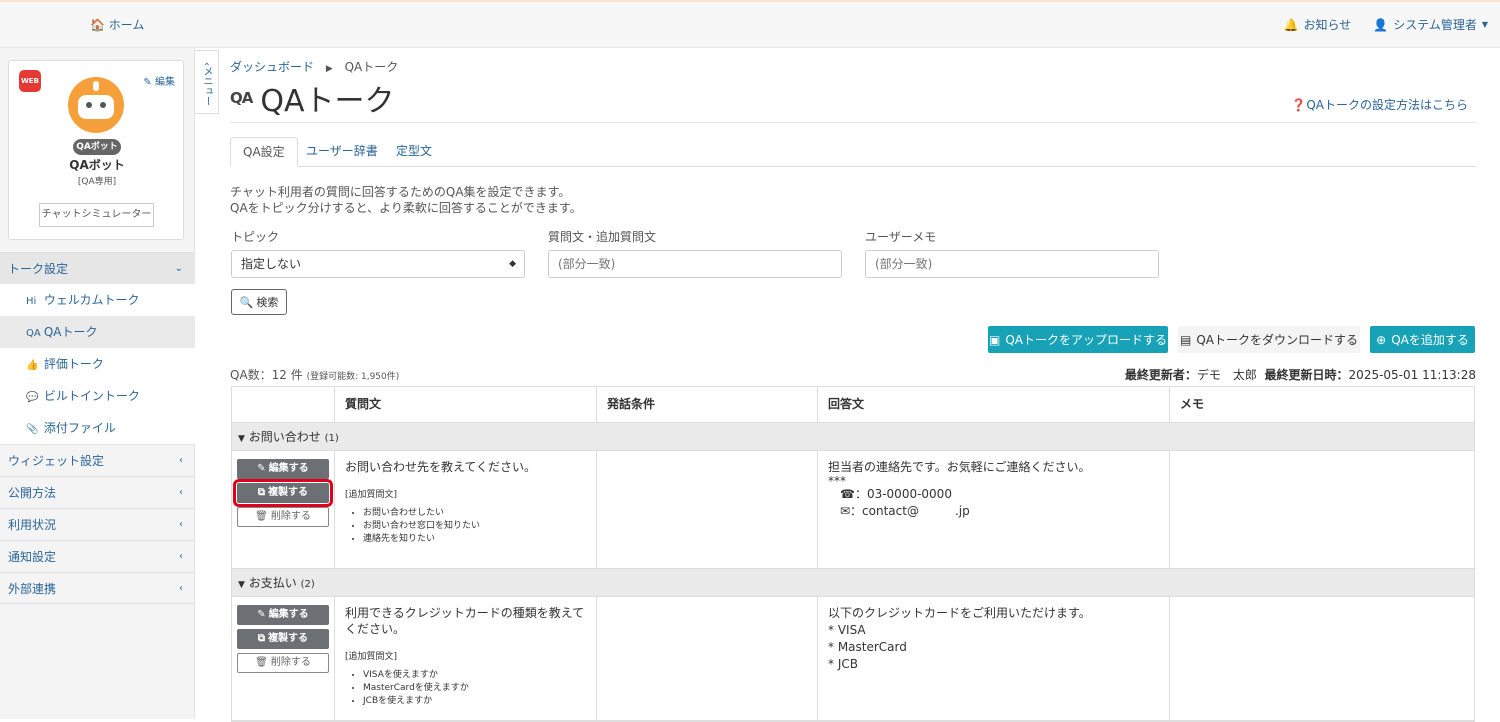 The image size is (1500, 722). I want to click on group-row: ▼ お支払い (2), so click(853, 583).